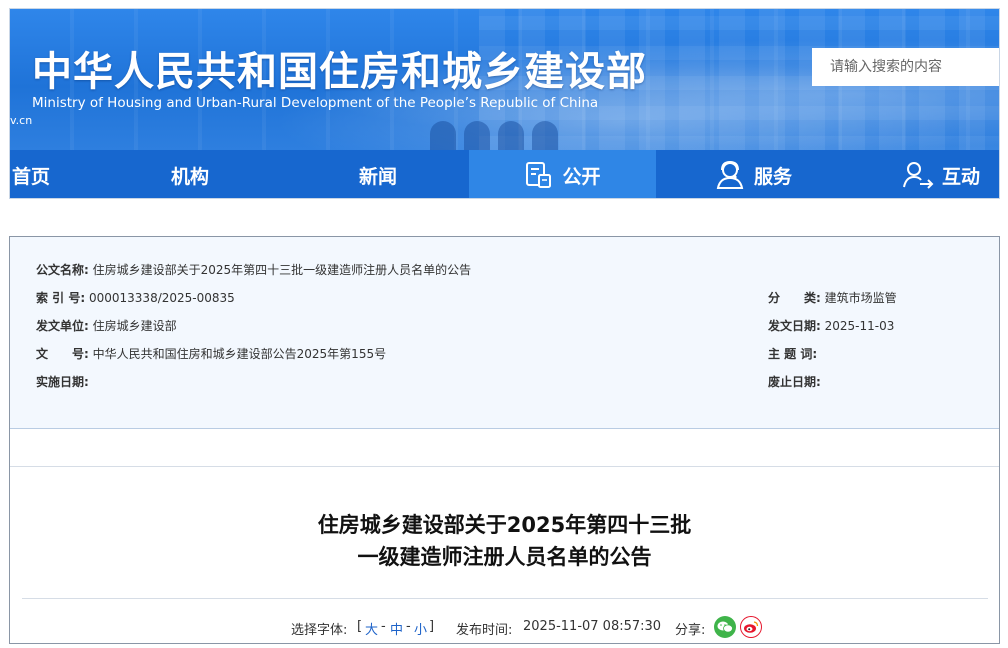  I want to click on nav-item-service: 服务, so click(753, 174).